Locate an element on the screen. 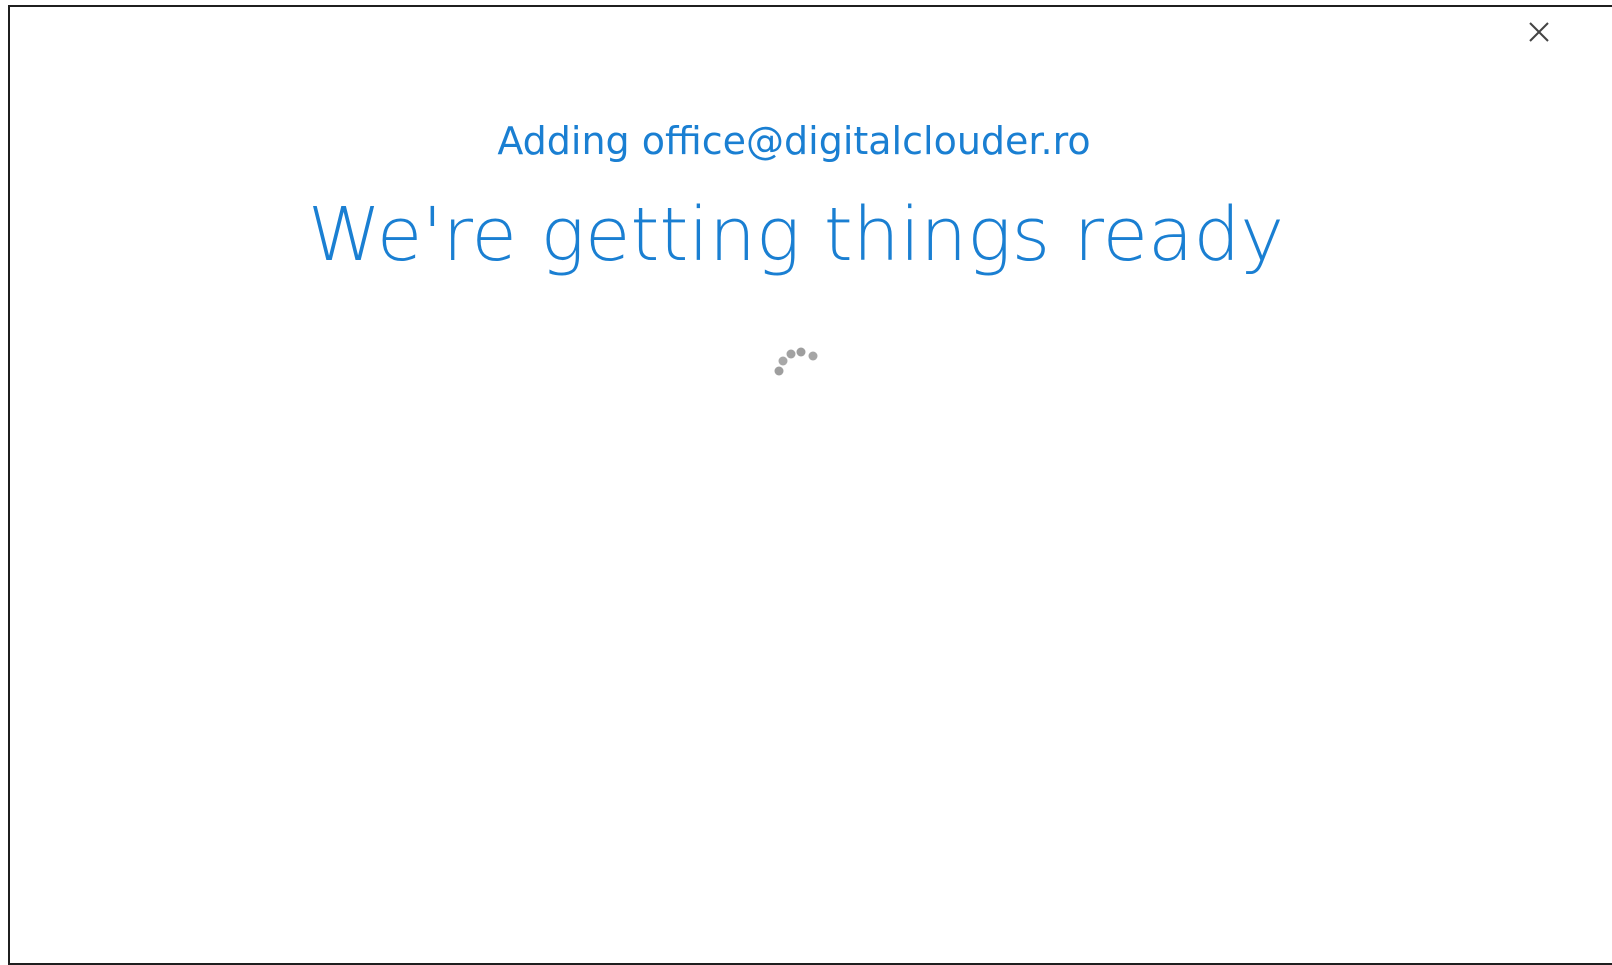 The height and width of the screenshot is (965, 1612). close-button is located at coordinates (1539, 32).